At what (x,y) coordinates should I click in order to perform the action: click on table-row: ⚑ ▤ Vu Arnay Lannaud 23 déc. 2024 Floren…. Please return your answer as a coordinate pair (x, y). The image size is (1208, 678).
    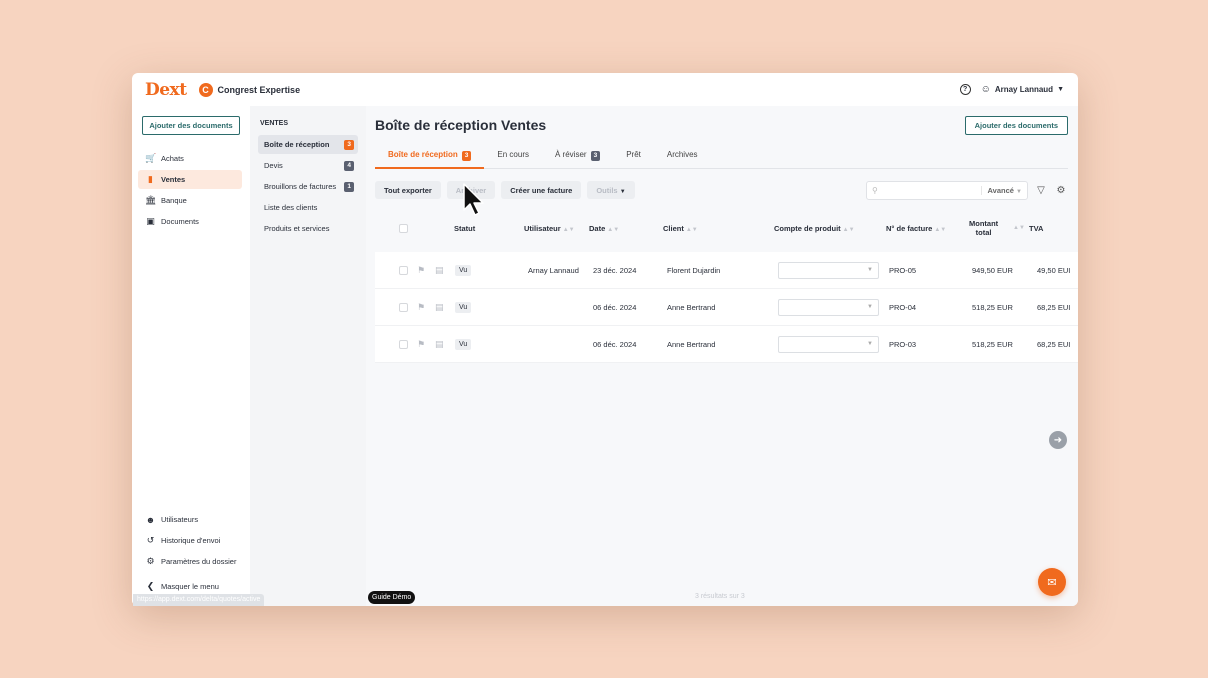
    Looking at the image, I should click on (726, 270).